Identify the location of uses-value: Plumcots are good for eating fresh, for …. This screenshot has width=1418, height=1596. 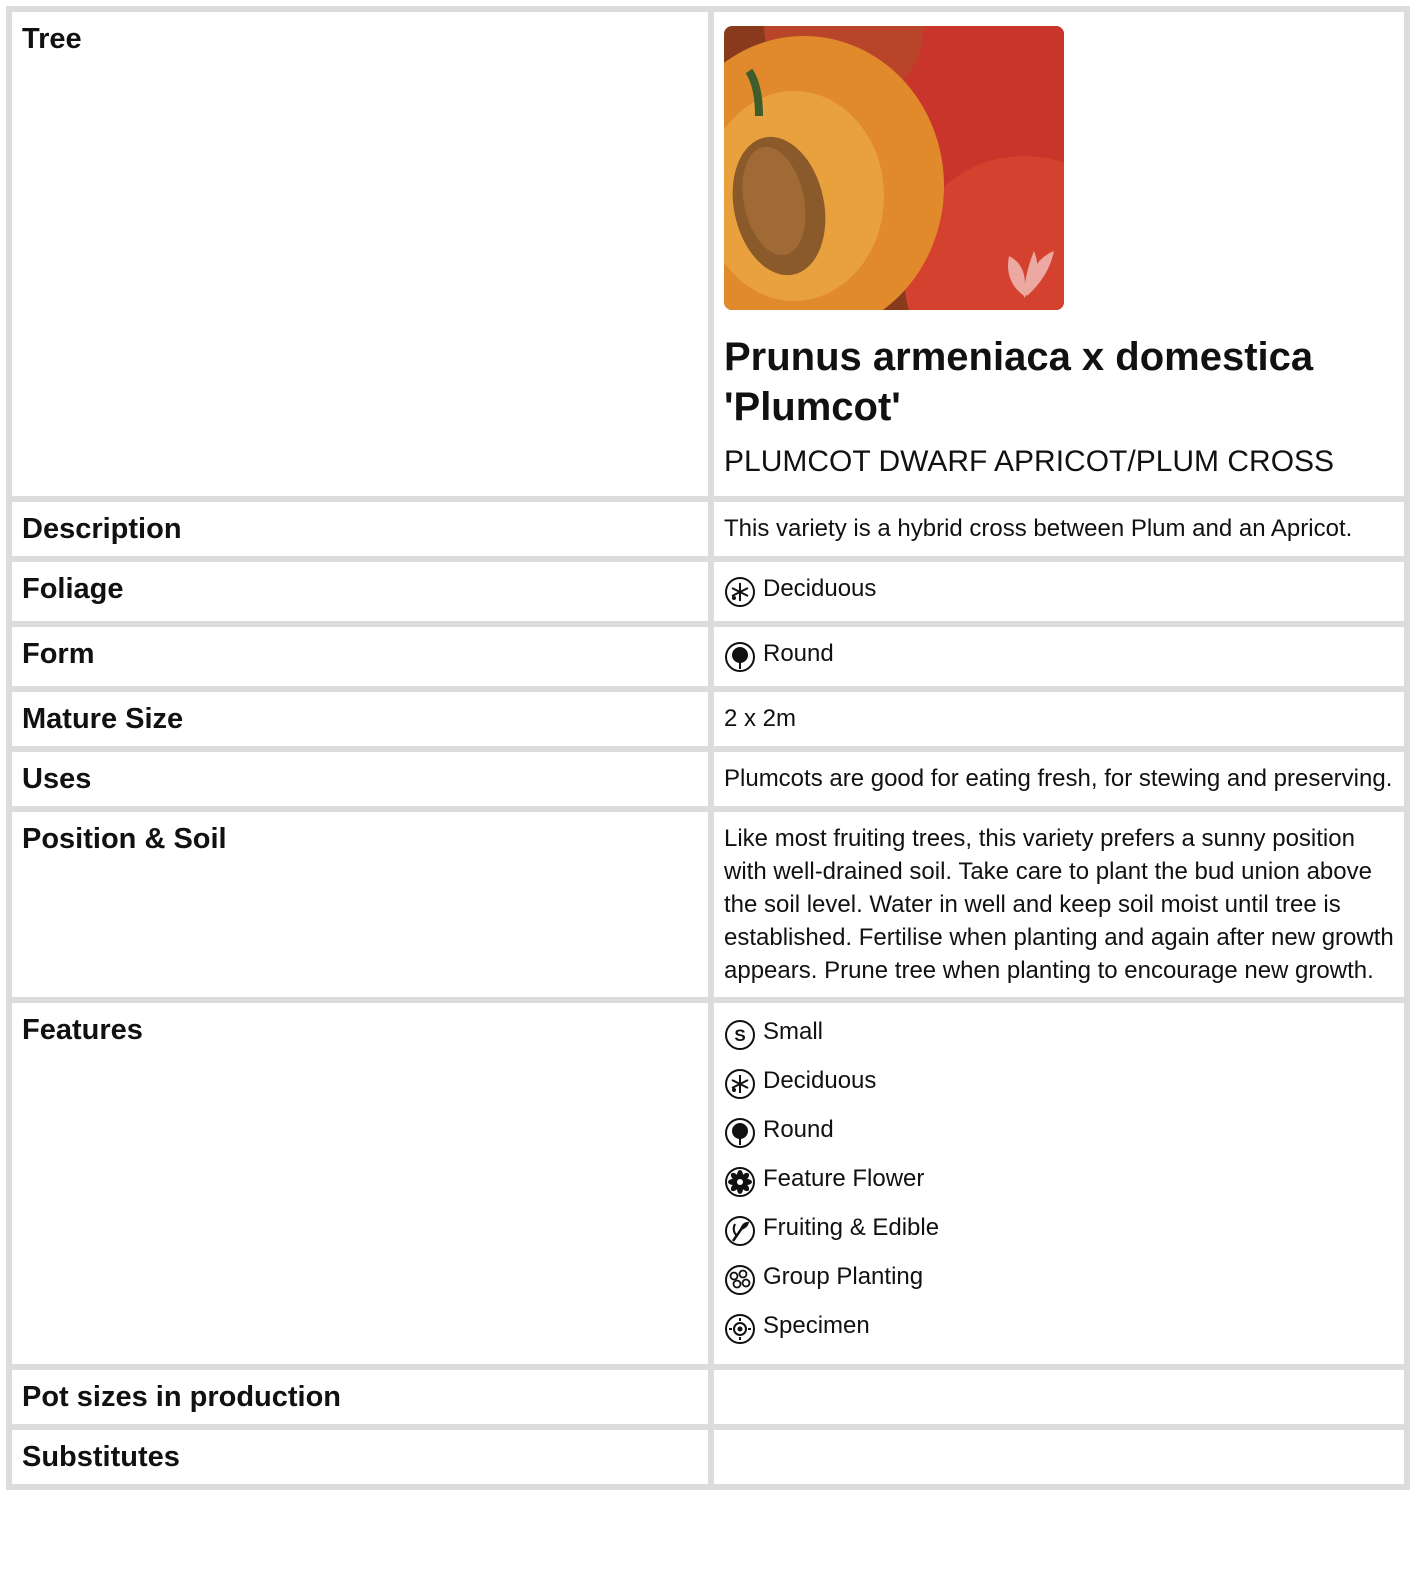
(1059, 779).